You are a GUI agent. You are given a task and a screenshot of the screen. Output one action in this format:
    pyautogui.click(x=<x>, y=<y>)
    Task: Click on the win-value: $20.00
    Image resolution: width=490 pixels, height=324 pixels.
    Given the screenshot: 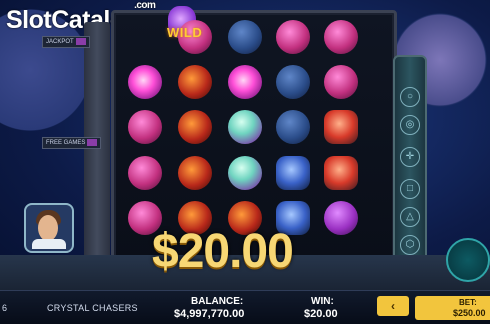 What is the action you would take?
    pyautogui.click(x=321, y=314)
    